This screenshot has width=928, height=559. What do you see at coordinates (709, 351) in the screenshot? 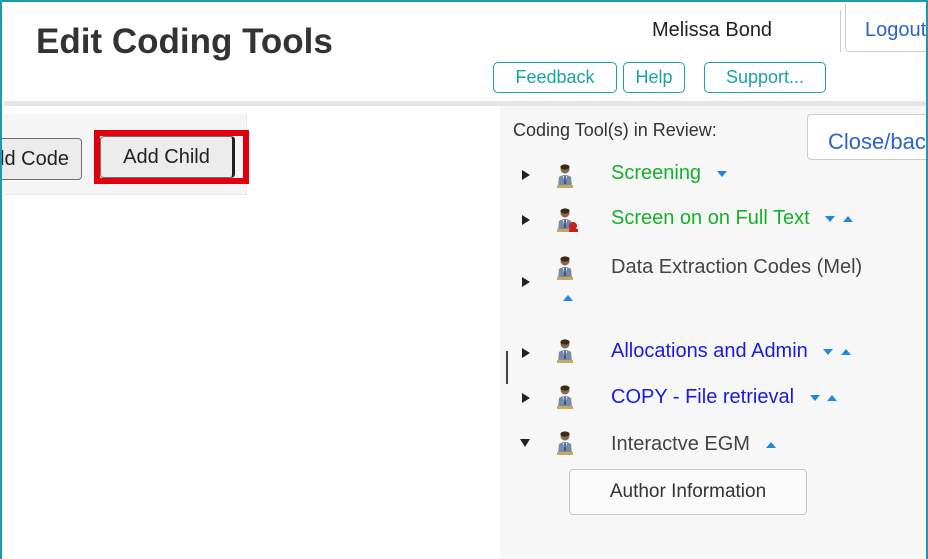
I see `tool-label: Allocations and Admin` at bounding box center [709, 351].